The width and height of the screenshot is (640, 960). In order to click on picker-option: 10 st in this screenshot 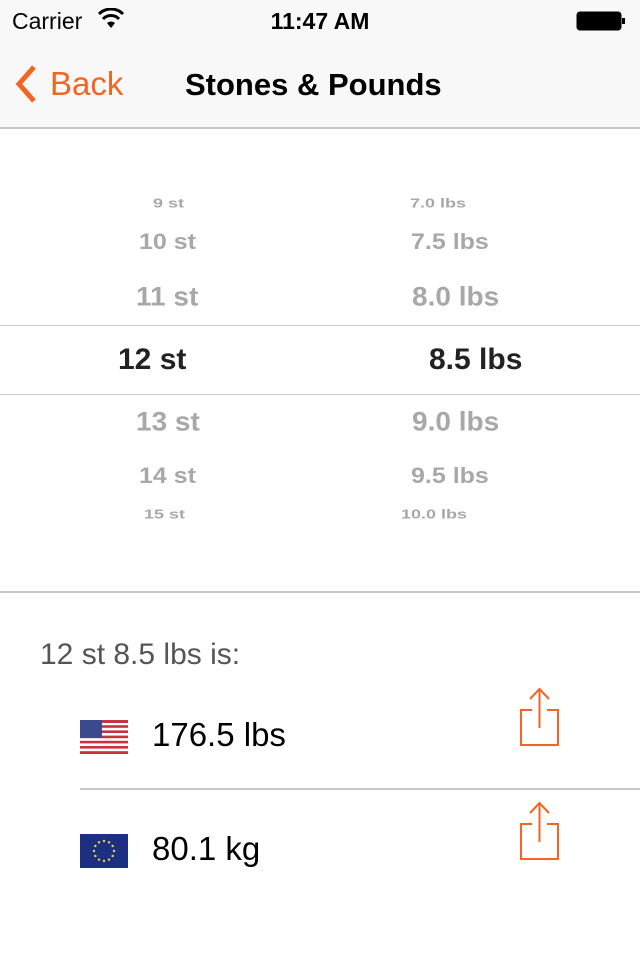, I will do `click(167, 243)`.